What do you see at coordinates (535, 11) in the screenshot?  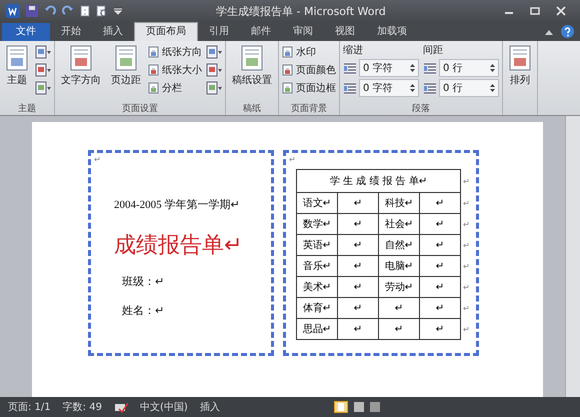 I see `maximize-icon` at bounding box center [535, 11].